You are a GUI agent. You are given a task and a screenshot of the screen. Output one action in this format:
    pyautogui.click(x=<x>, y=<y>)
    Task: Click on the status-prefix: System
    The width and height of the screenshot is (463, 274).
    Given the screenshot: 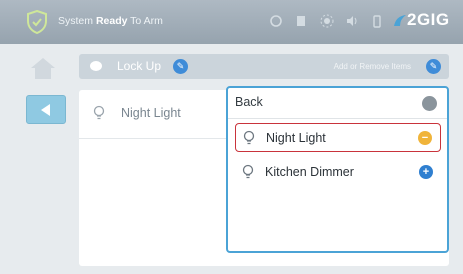 What is the action you would take?
    pyautogui.click(x=76, y=21)
    